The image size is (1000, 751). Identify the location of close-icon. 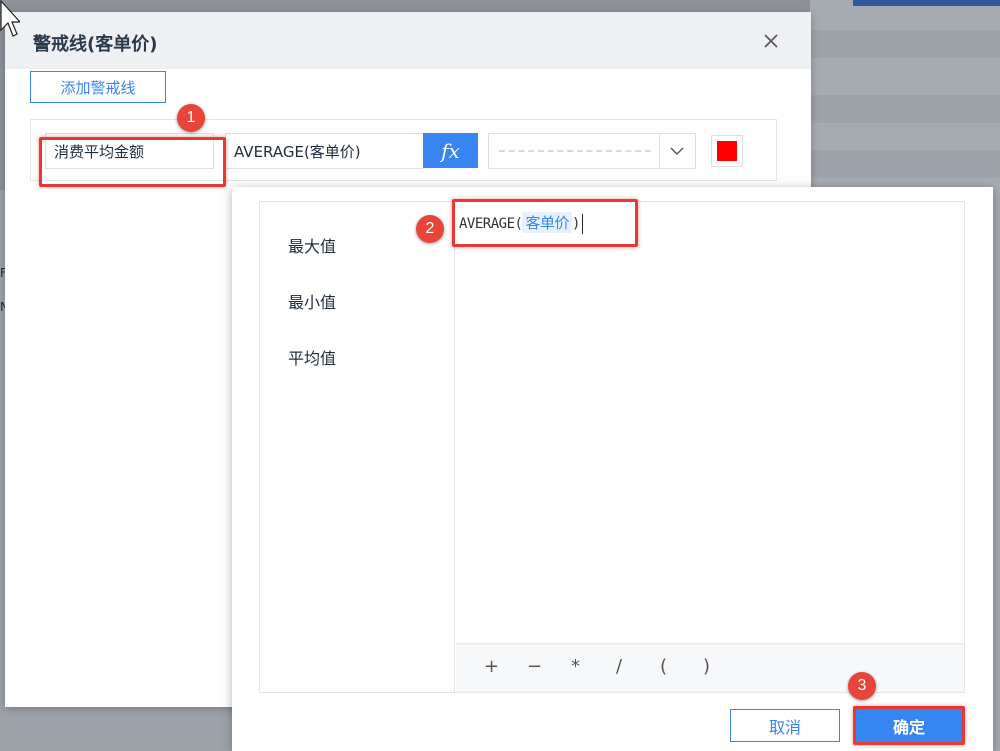
(771, 41).